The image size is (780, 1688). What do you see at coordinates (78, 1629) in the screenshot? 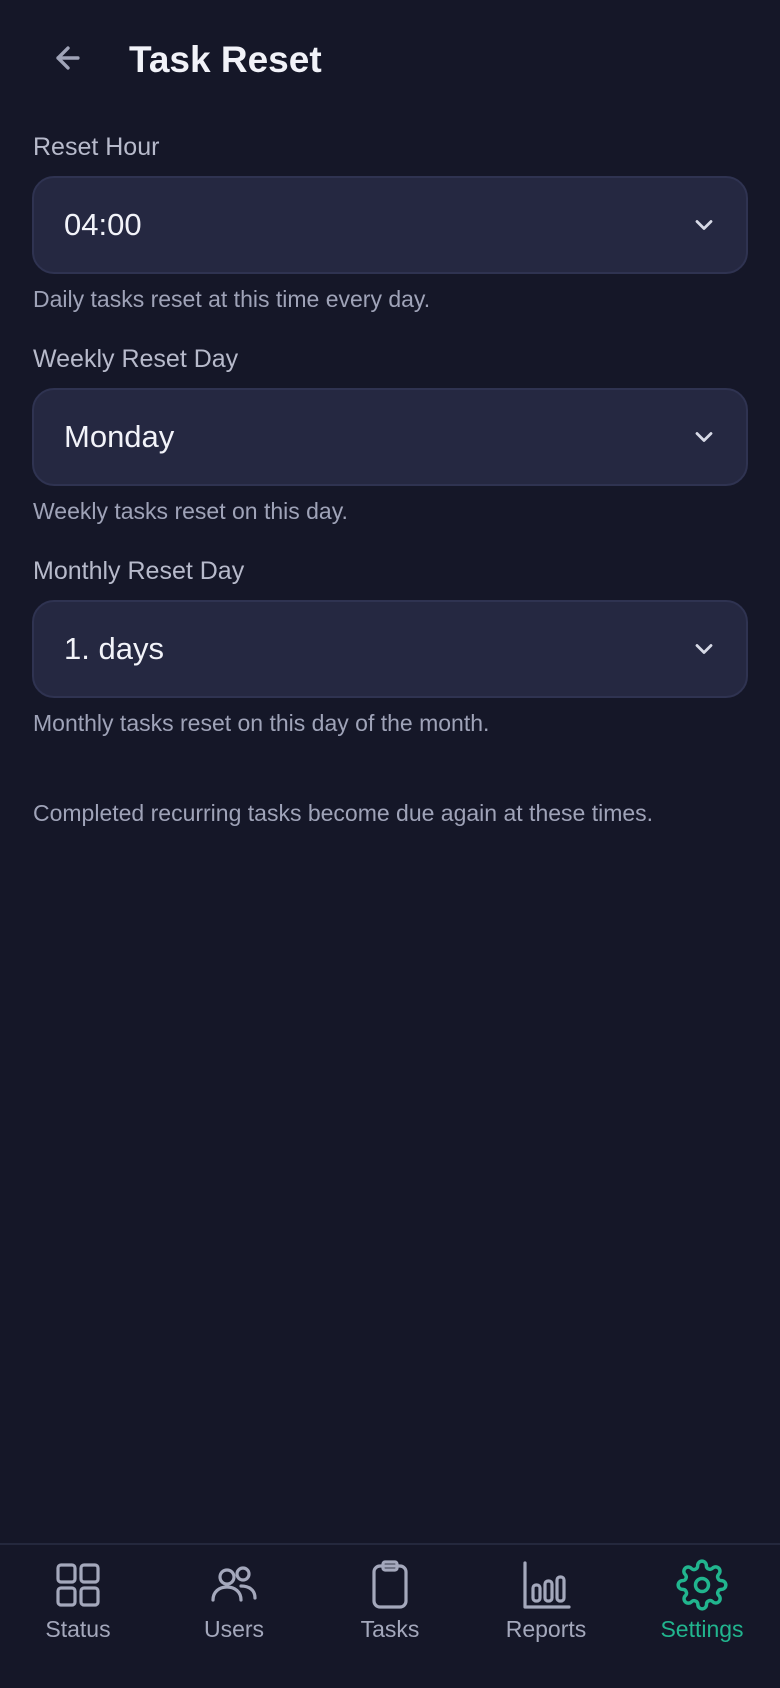
I see `nav-label-status: Status` at bounding box center [78, 1629].